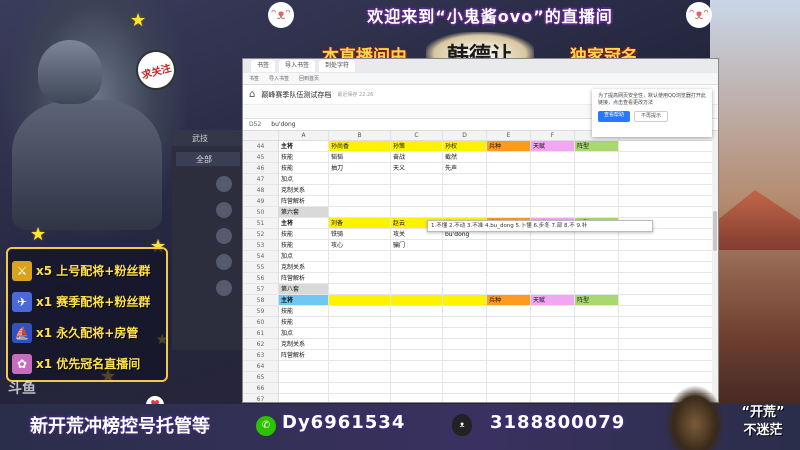 The width and height of the screenshot is (800, 450). What do you see at coordinates (261, 278) in the screenshot?
I see `row-number: 56` at bounding box center [261, 278].